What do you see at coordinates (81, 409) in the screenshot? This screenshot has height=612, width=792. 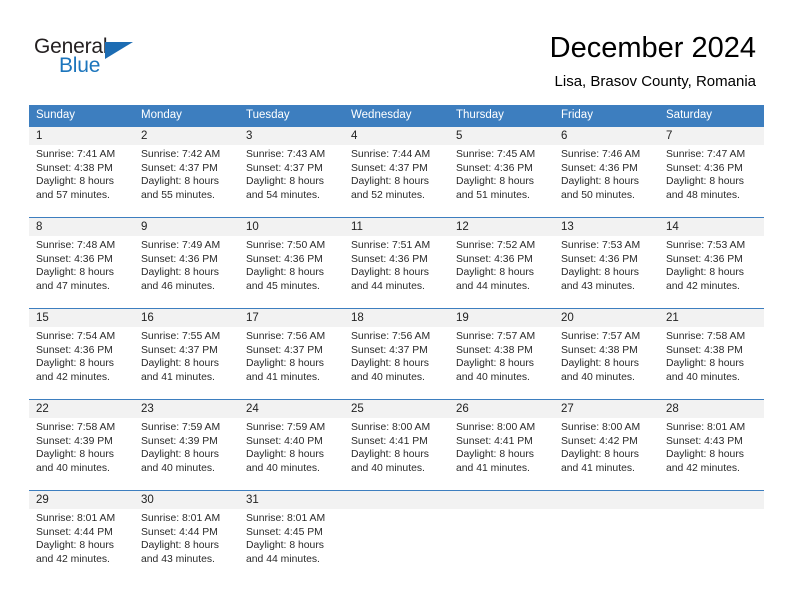 I see `day-number: 22` at bounding box center [81, 409].